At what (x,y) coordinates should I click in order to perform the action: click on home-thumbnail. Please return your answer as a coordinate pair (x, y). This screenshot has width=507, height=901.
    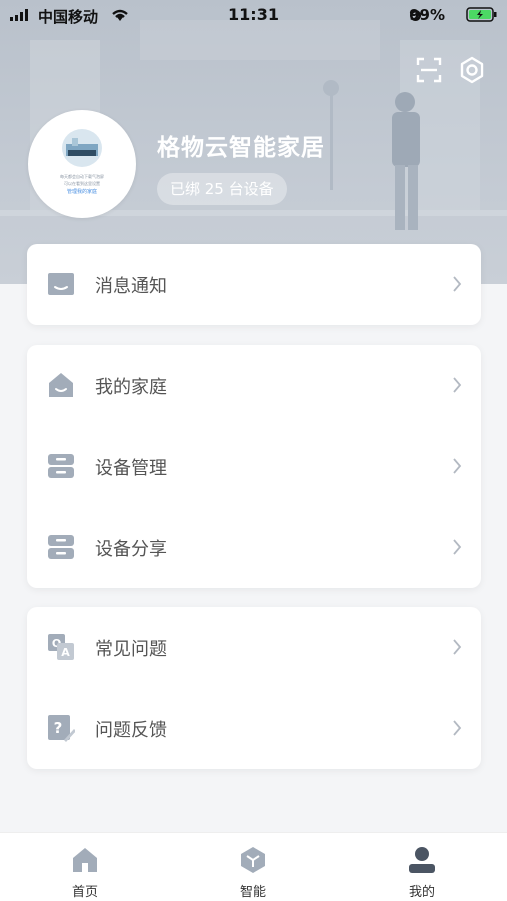
    Looking at the image, I should click on (82, 148).